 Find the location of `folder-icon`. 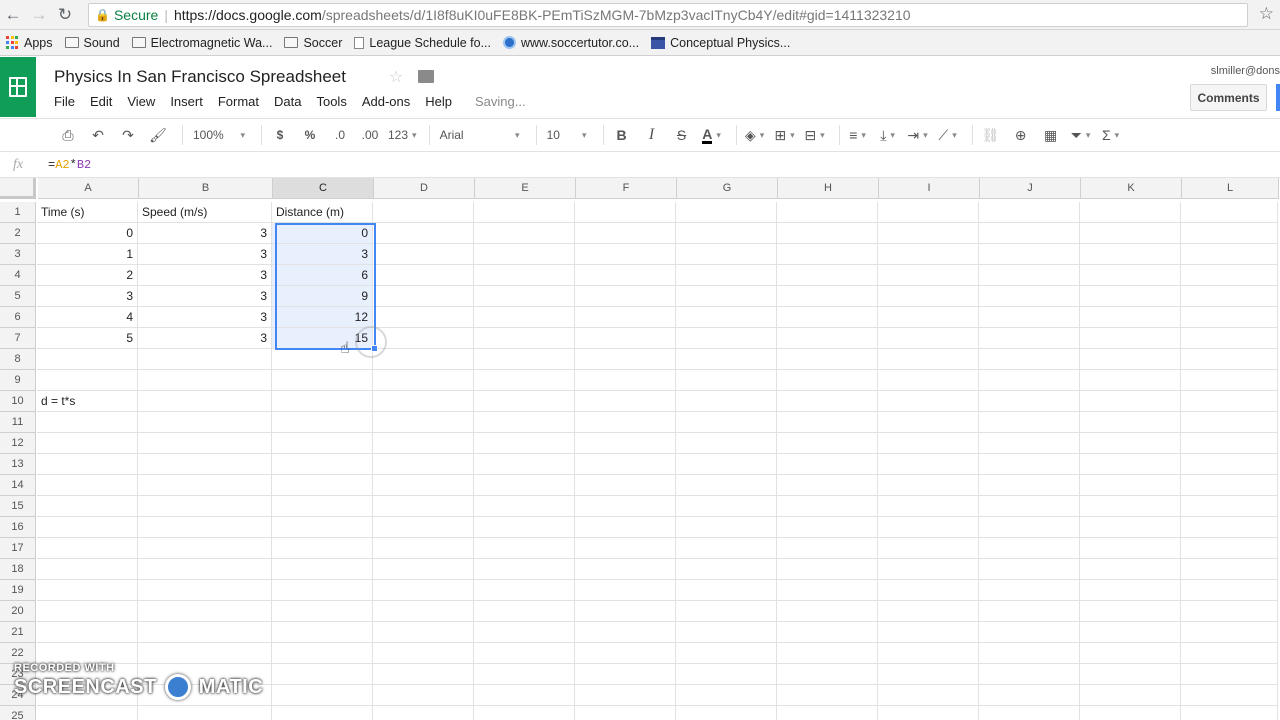

folder-icon is located at coordinates (426, 76).